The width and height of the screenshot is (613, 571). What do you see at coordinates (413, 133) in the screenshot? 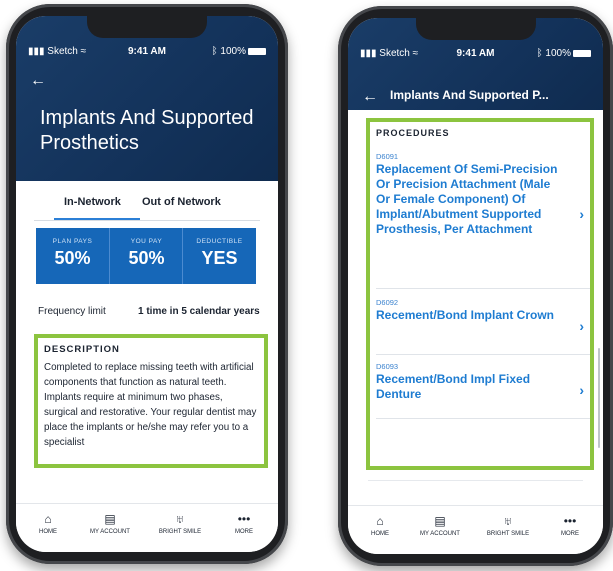
I see `procedures-heading: PROCEDURES` at bounding box center [413, 133].